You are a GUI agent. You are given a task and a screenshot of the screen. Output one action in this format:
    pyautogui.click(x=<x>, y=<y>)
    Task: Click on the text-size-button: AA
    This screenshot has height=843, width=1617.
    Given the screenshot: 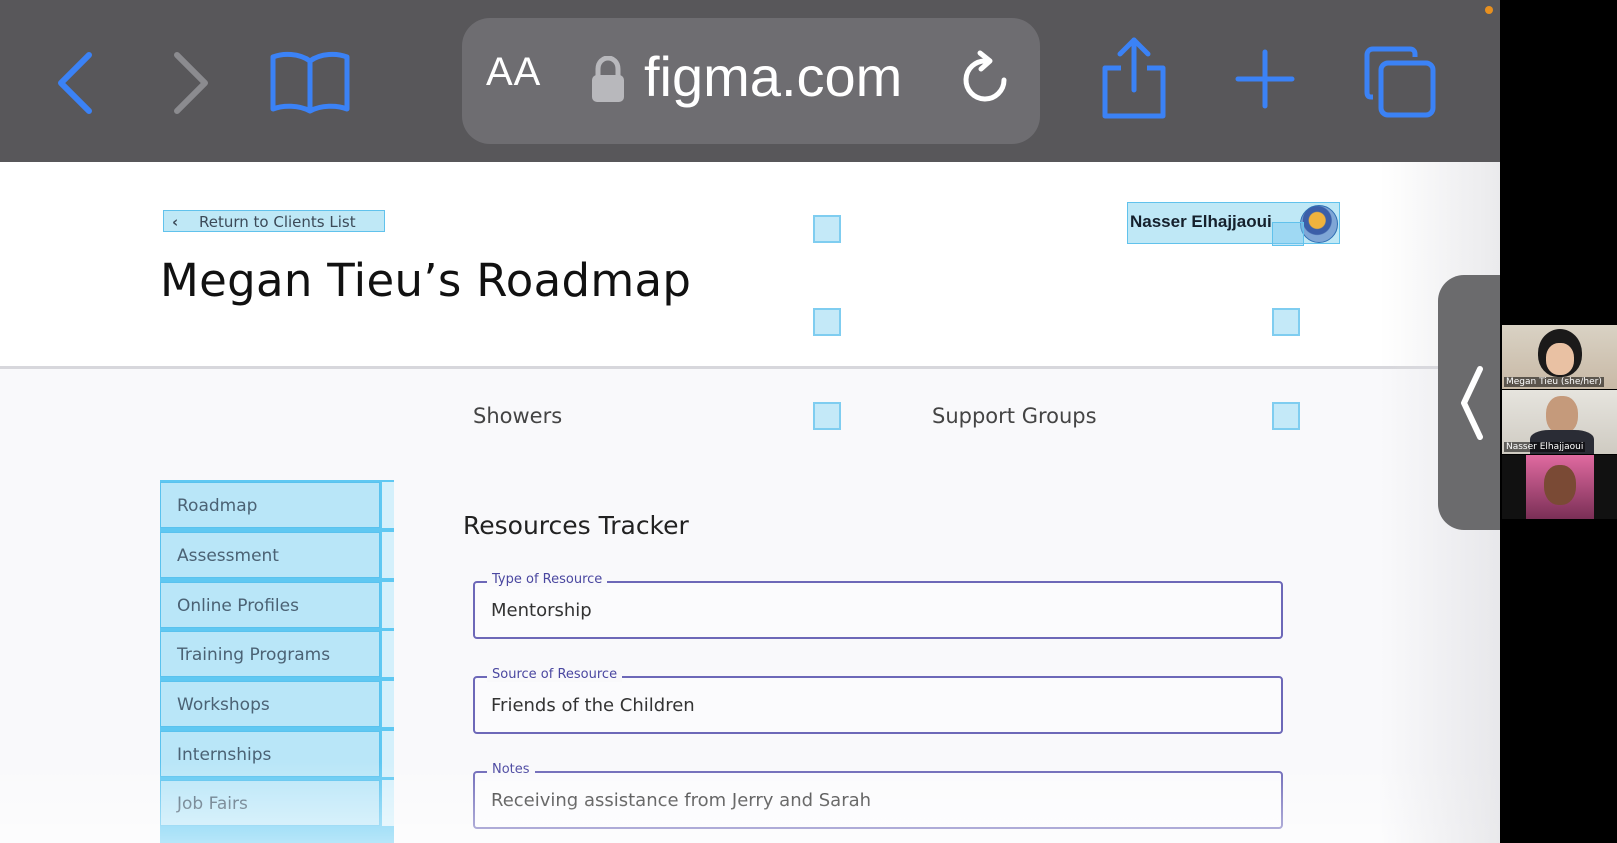 What is the action you would take?
    pyautogui.click(x=513, y=72)
    